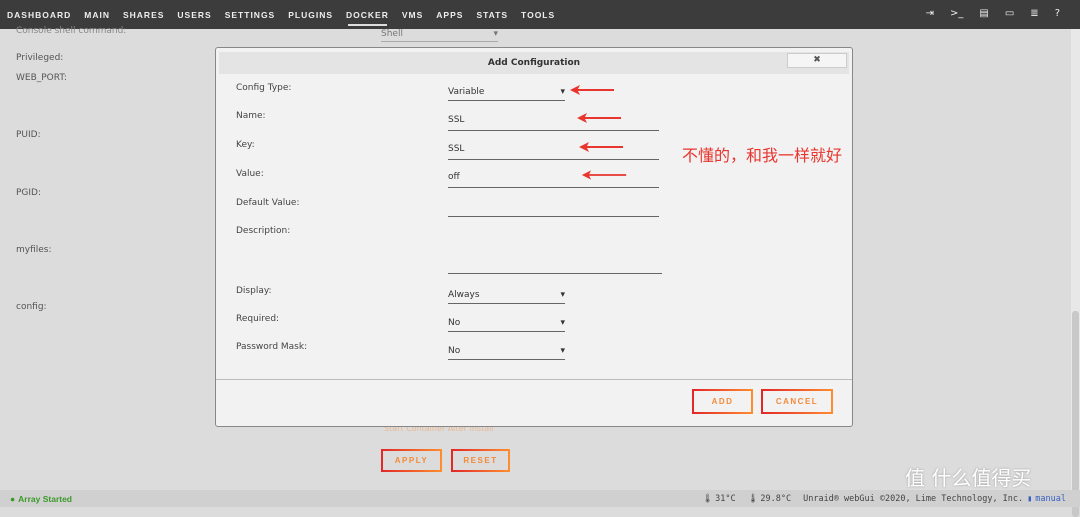 This screenshot has width=1080, height=517. What do you see at coordinates (1034, 13) in the screenshot?
I see `log-icon: ≣` at bounding box center [1034, 13].